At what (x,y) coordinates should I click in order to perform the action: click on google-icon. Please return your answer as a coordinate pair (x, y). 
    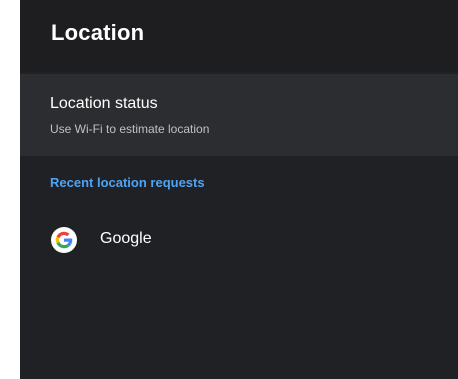
    Looking at the image, I should click on (64, 240).